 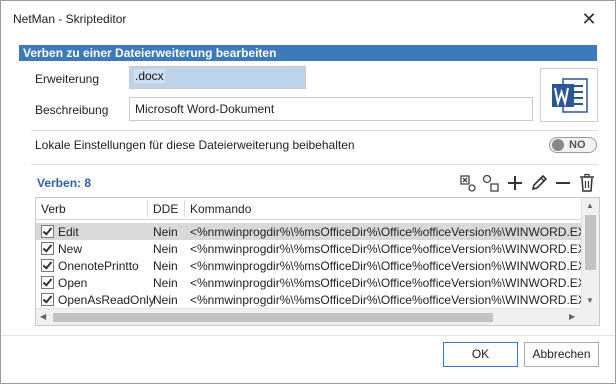 I want to click on add-icon, so click(x=515, y=183).